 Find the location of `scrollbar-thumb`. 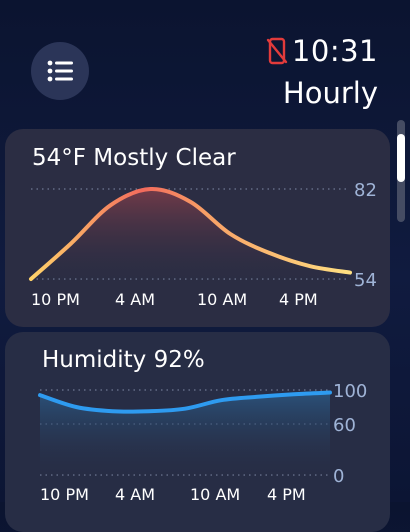

scrollbar-thumb is located at coordinates (401, 158).